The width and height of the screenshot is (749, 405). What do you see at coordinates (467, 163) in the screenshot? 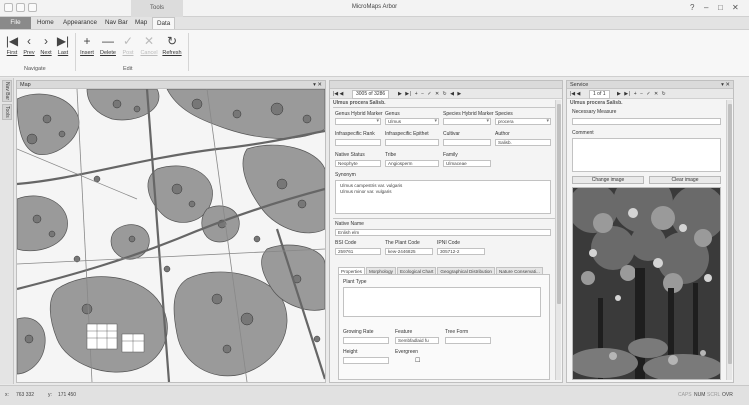
I see `family-field: Ulmaceae` at bounding box center [467, 163].